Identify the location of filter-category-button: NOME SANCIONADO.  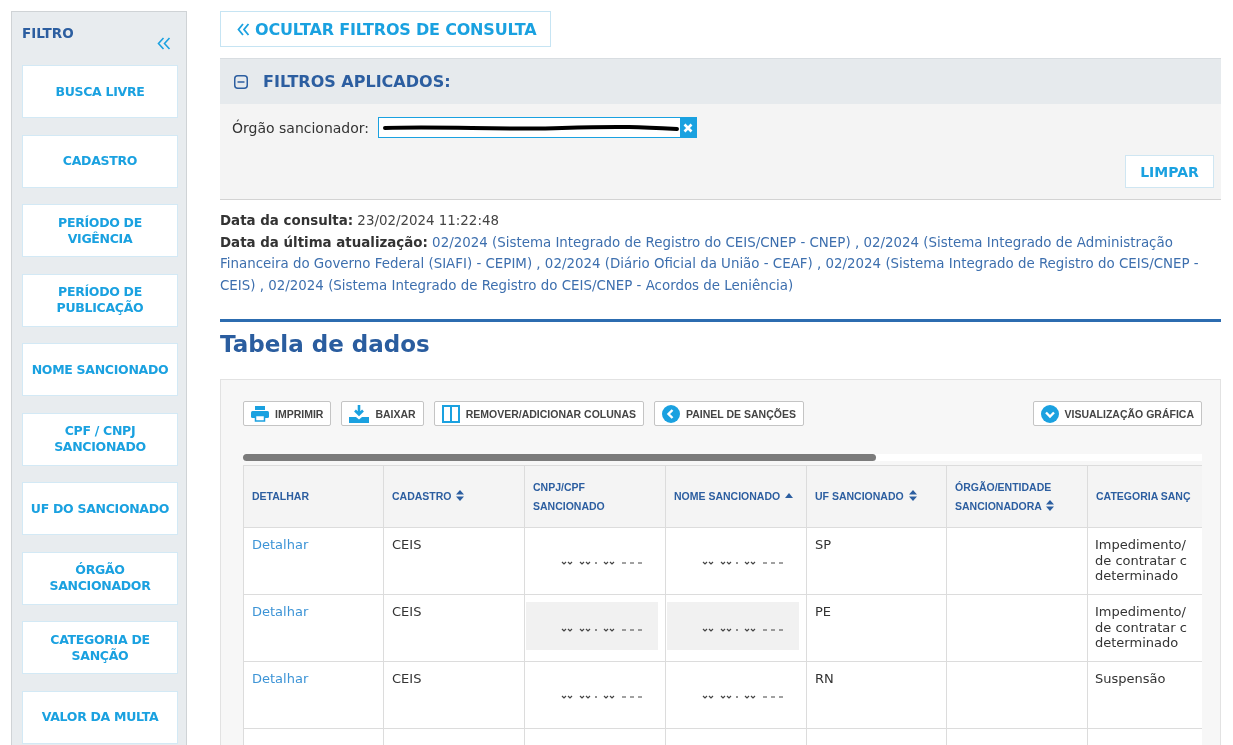
(100, 369).